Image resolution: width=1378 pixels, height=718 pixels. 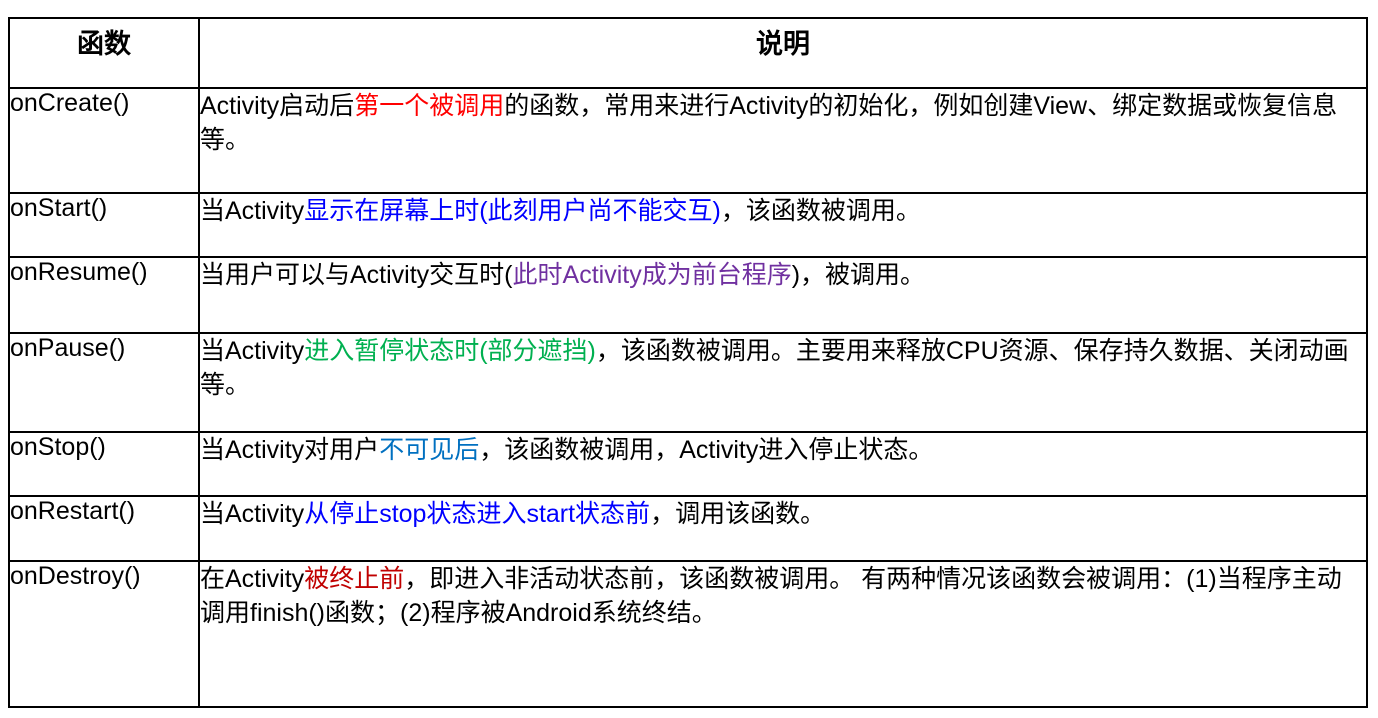 What do you see at coordinates (58, 447) in the screenshot?
I see `function-name: onStop()` at bounding box center [58, 447].